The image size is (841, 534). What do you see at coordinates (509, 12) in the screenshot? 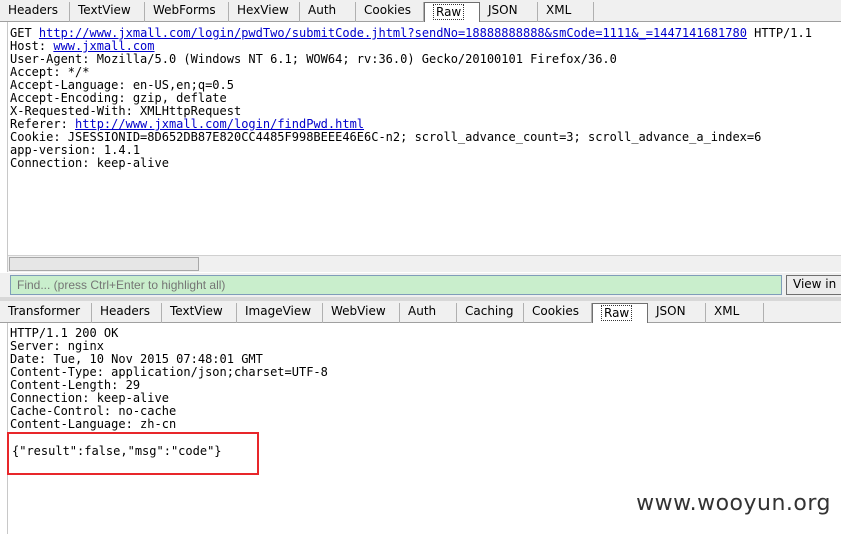
I see `request-tab-json: JSON` at bounding box center [509, 12].